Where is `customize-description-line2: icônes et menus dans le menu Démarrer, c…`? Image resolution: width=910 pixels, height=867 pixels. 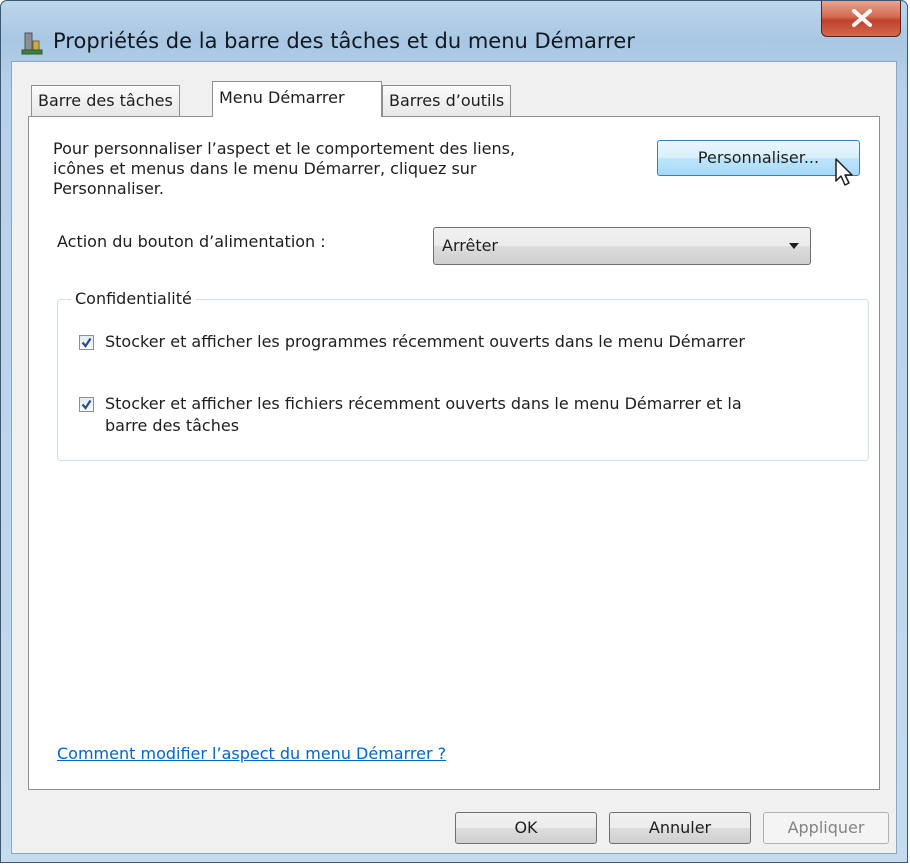 customize-description-line2: icônes et menus dans le menu Démarrer, c… is located at coordinates (265, 168).